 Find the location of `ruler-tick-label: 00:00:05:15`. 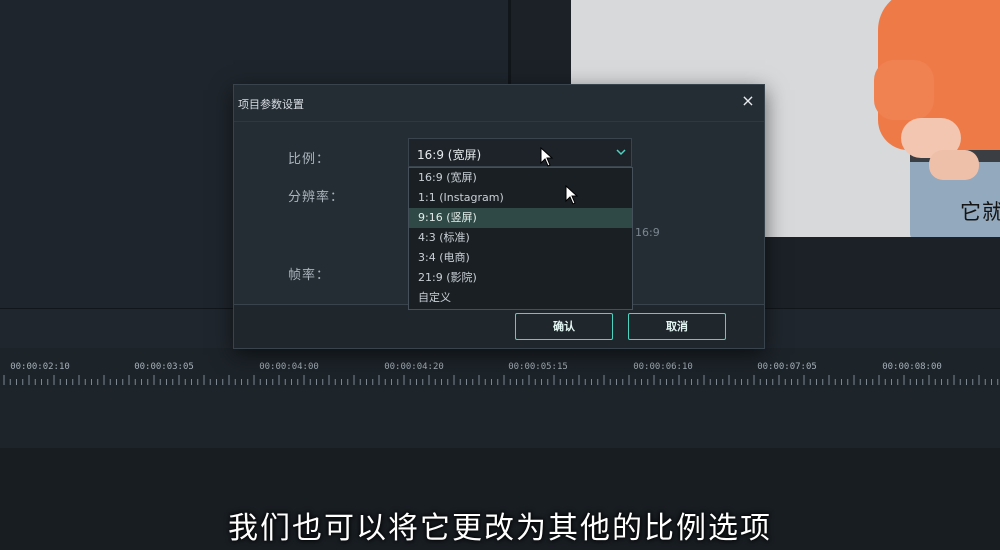

ruler-tick-label: 00:00:05:15 is located at coordinates (538, 367).